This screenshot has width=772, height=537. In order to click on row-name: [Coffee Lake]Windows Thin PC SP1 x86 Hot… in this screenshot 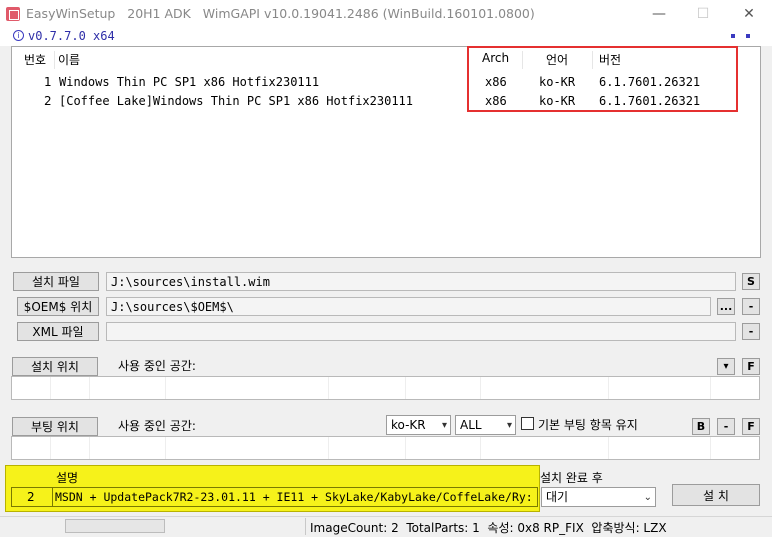, I will do `click(236, 101)`.